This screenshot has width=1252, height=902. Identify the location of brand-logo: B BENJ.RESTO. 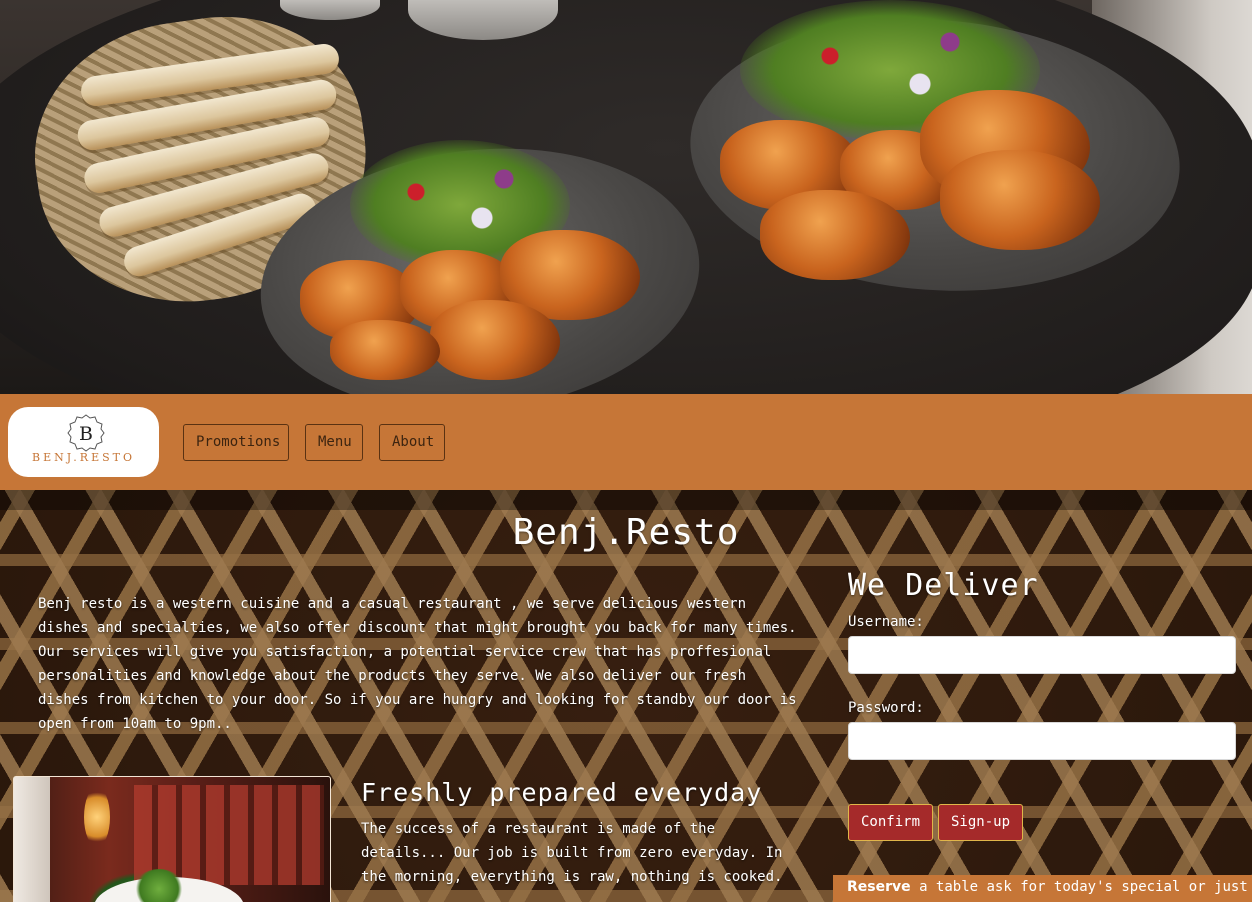
(83, 442).